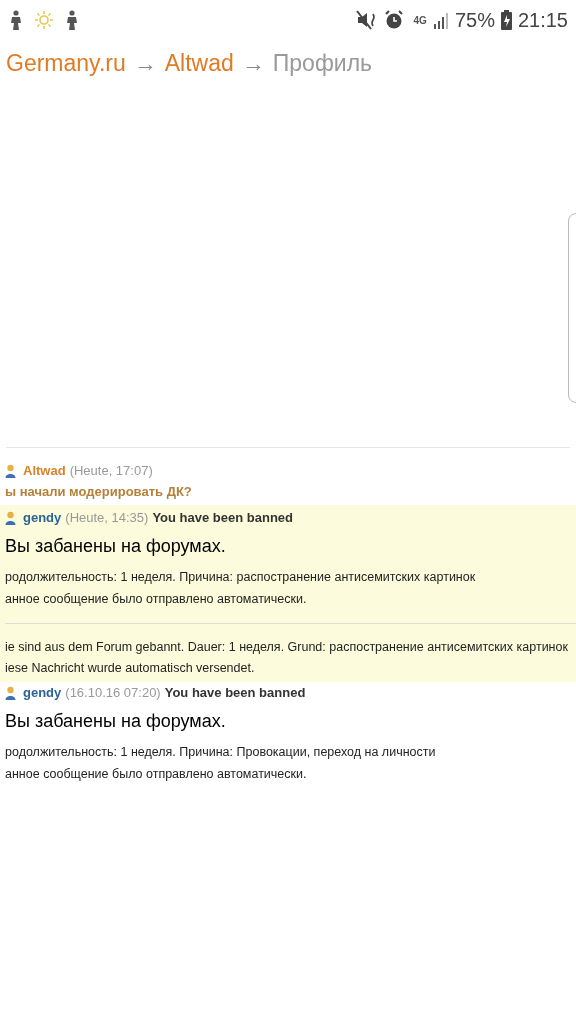 The image size is (576, 1024). Describe the element at coordinates (221, 752) in the screenshot. I see `notice-text: родолжительность: 1 неделя. Причина: Провокации, переход на личности` at that location.